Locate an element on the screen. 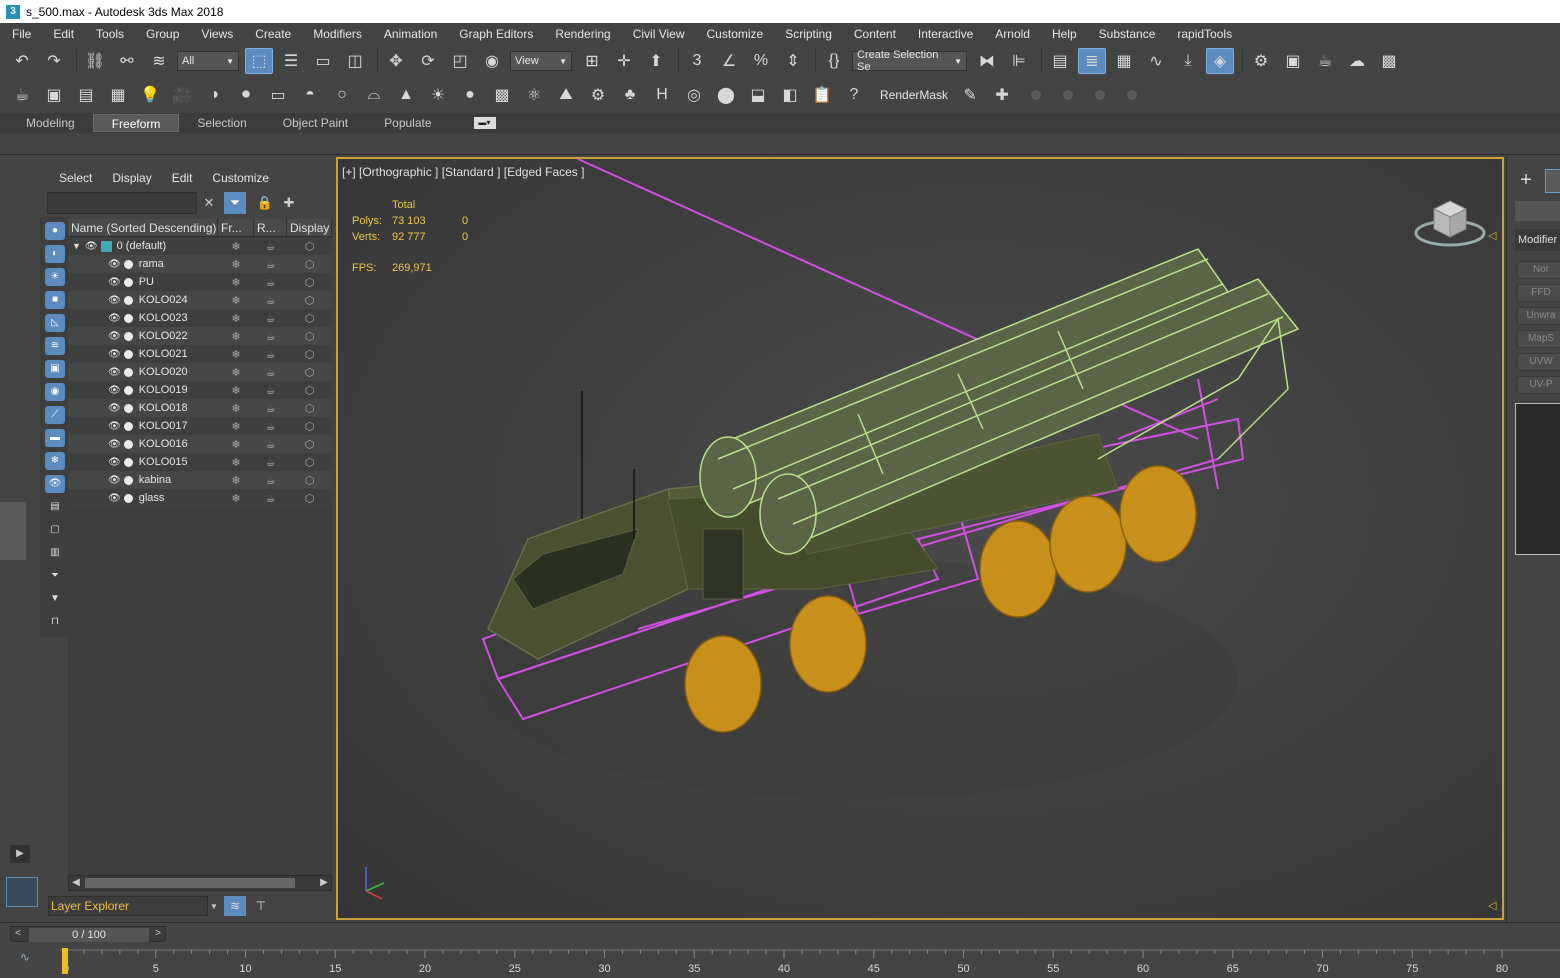  modifier-list-dropdown: Modifier Li is located at coordinates (1537, 240).